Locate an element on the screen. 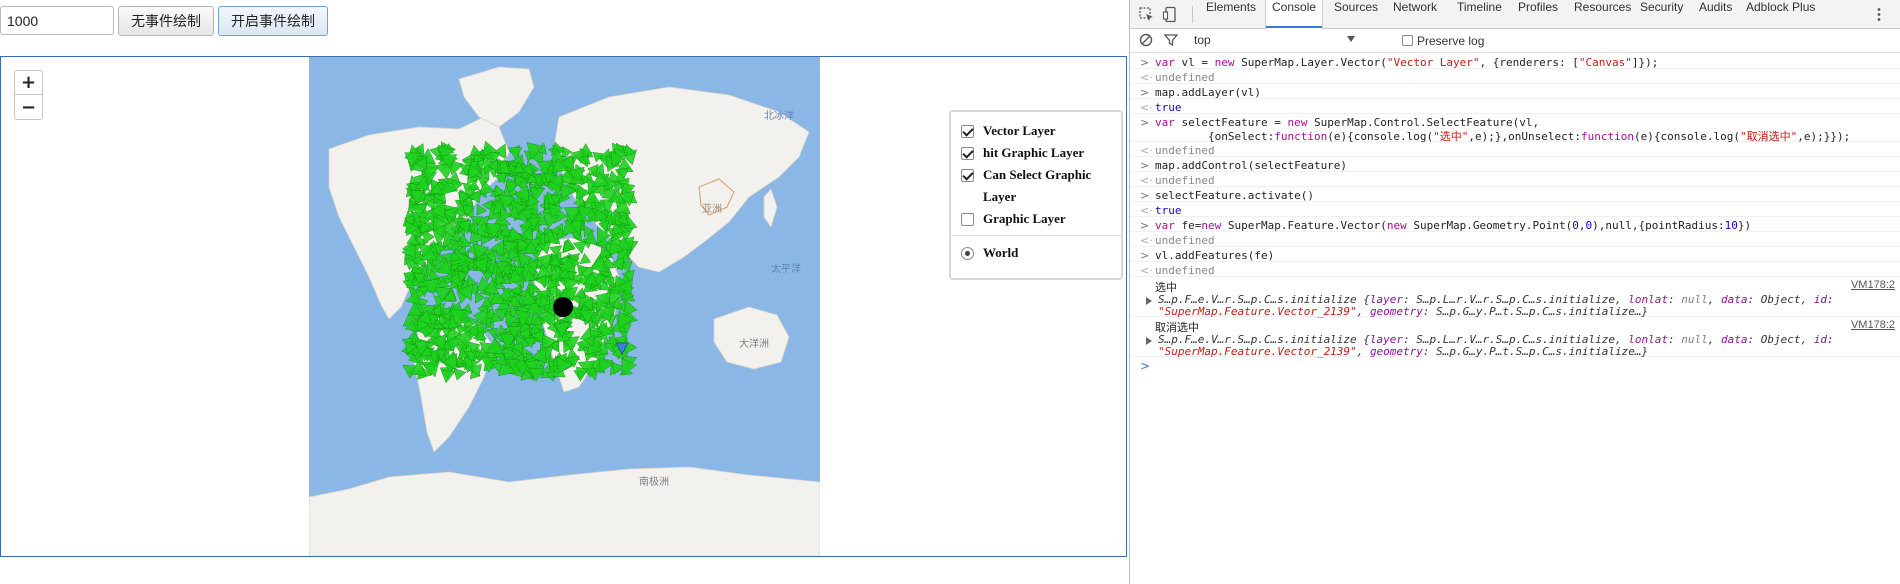 Image resolution: width=1900 pixels, height=584 pixels. clear-console-icon is located at coordinates (1146, 40).